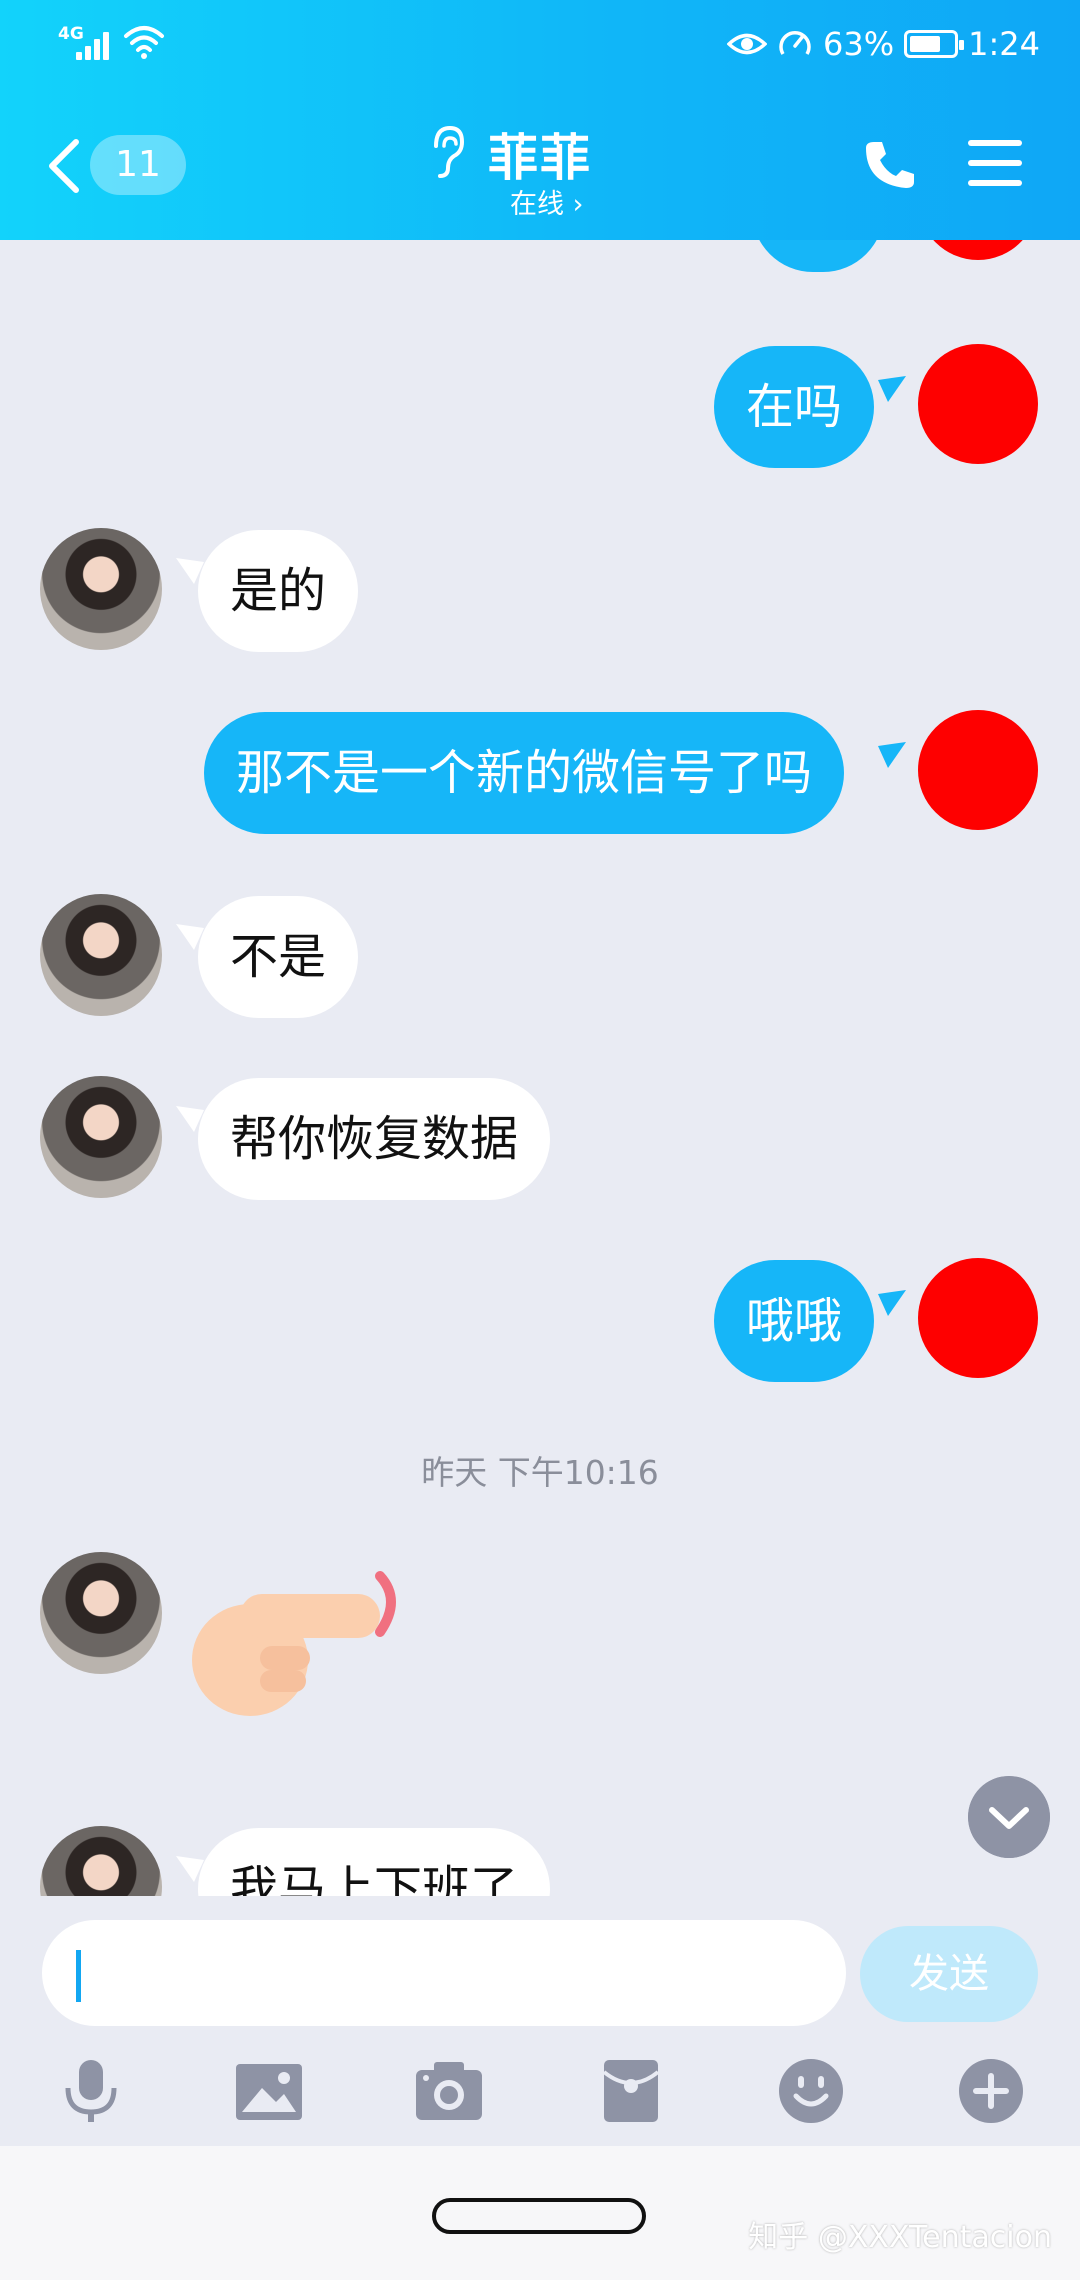 The height and width of the screenshot is (2280, 1080). Describe the element at coordinates (540, 46) in the screenshot. I see `status-bar: 4G 63% 1:24` at that location.